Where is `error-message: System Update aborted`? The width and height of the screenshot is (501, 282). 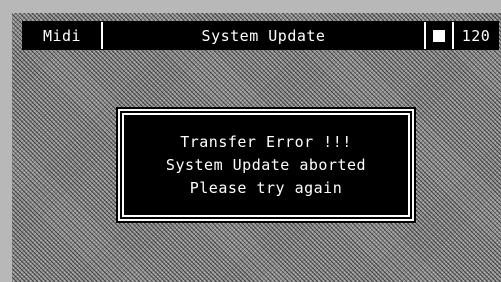 error-message: System Update aborted is located at coordinates (266, 164).